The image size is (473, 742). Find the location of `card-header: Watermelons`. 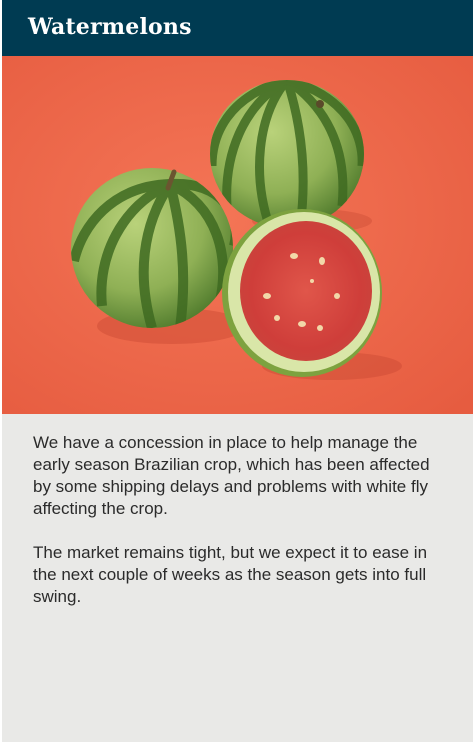

card-header: Watermelons is located at coordinates (237, 28).